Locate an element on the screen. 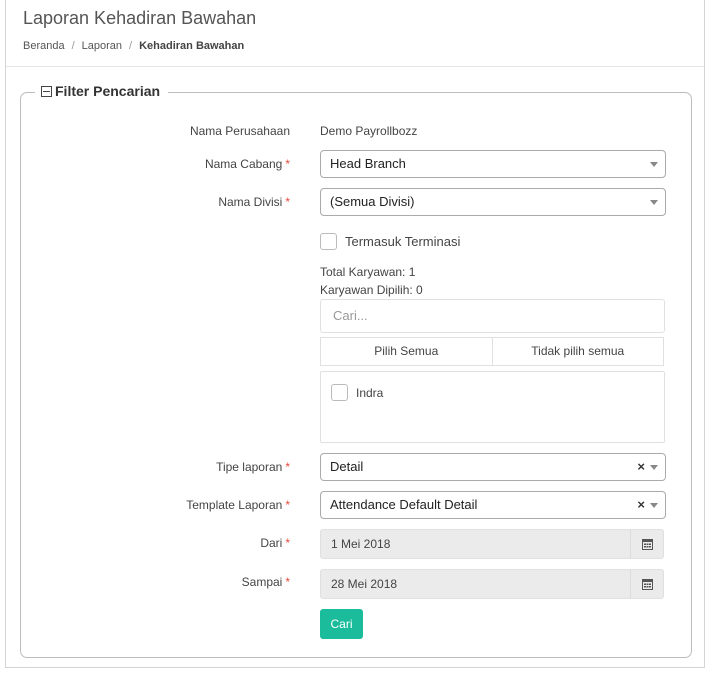 The image size is (712, 673). company-label: Nama Perusahaan is located at coordinates (239, 131).